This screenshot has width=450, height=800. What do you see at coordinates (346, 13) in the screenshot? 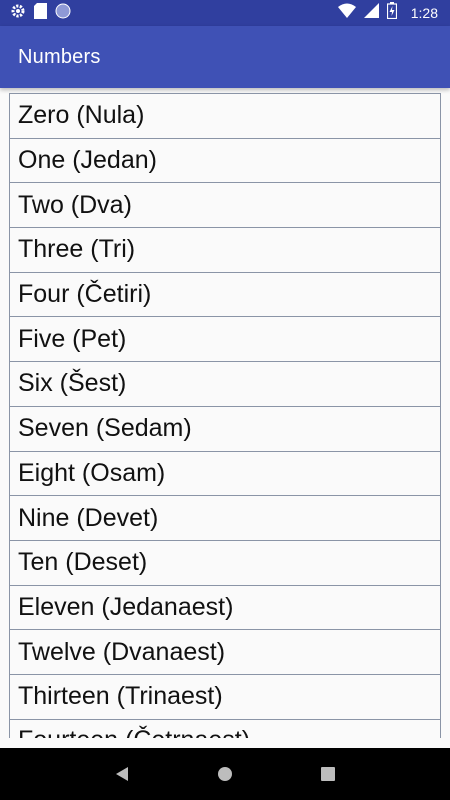
I see `wifi-icon` at bounding box center [346, 13].